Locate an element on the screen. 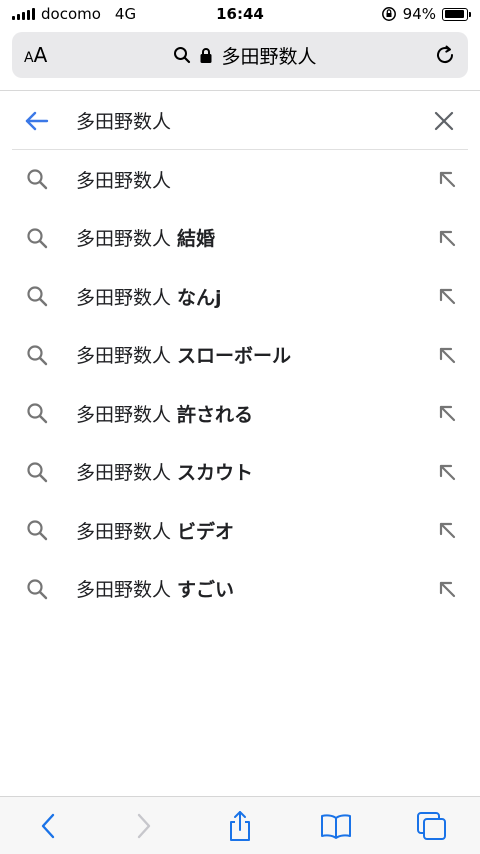 The image size is (480, 854). suggestion-text: 多田野数人 is located at coordinates (246, 179).